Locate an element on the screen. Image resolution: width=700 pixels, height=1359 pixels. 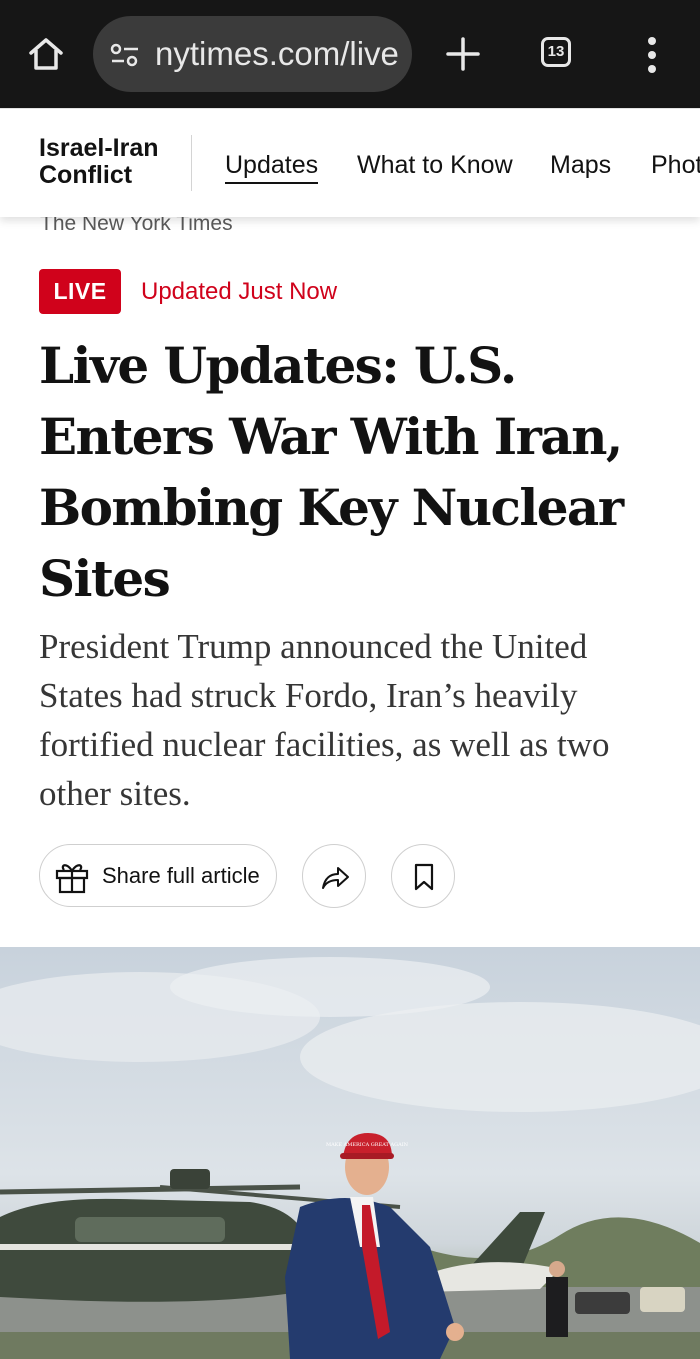
gift-icon is located at coordinates (72, 877).